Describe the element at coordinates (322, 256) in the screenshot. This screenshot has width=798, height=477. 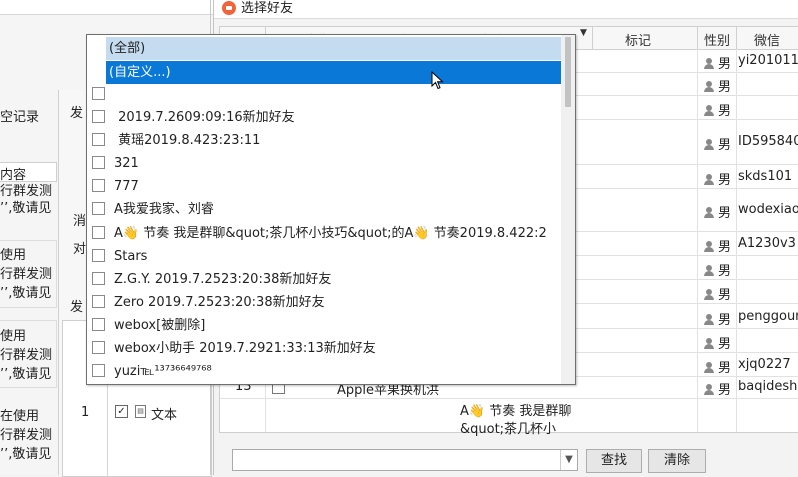
I see `filter-option: Stars` at that location.